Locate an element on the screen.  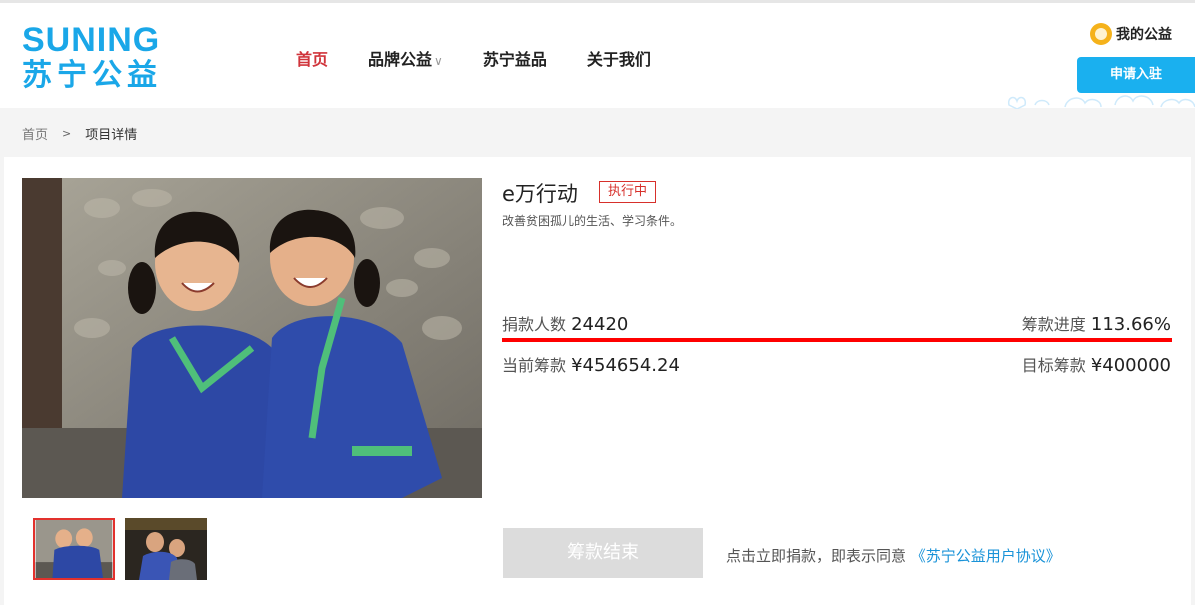
donor-count-value: 24420 is located at coordinates (600, 324).